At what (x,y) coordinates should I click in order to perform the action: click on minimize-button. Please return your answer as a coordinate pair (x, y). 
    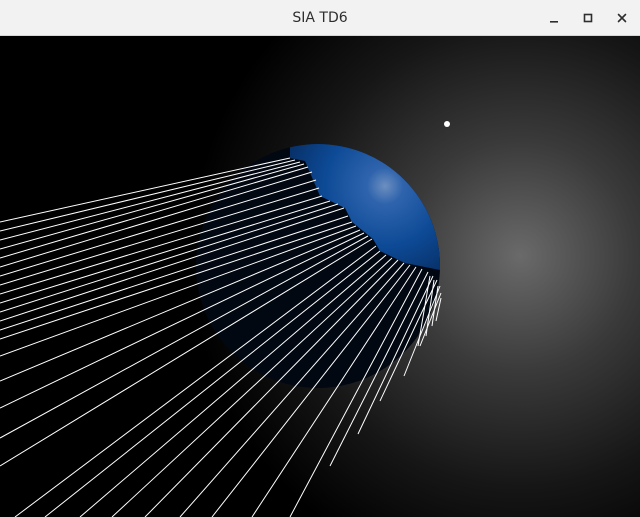
    Looking at the image, I should click on (554, 18).